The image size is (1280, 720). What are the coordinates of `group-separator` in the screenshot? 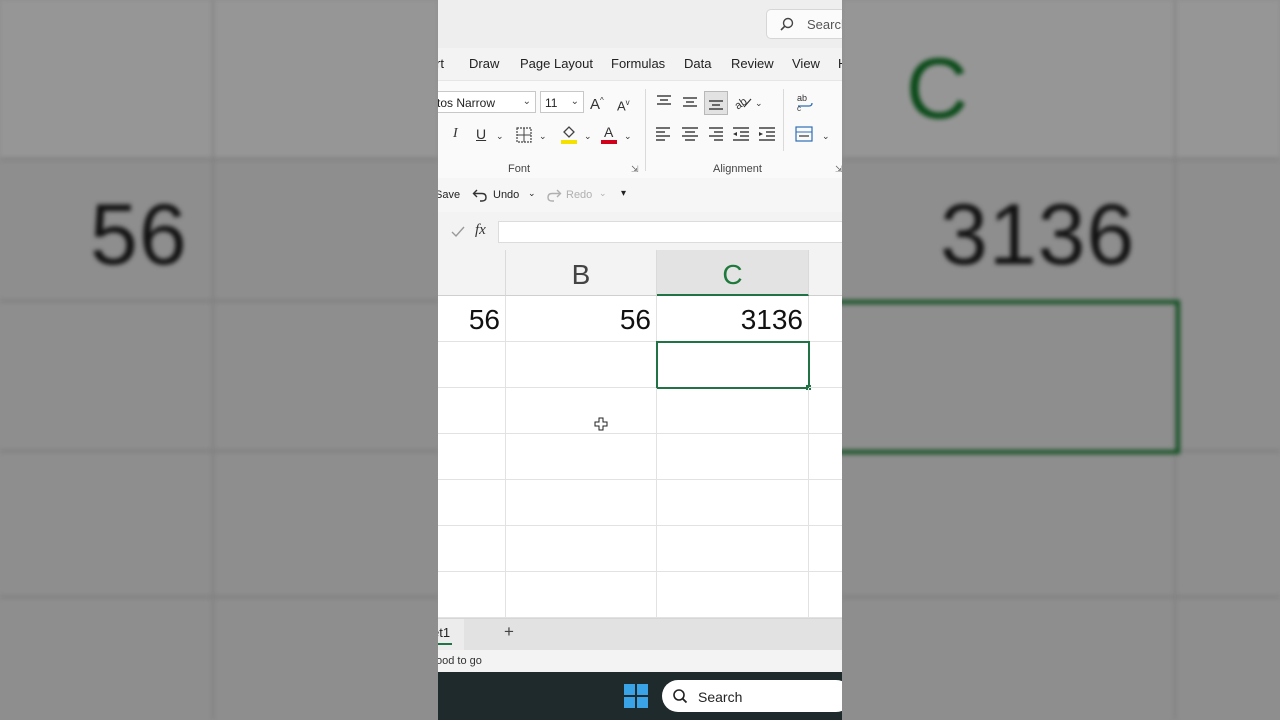 It's located at (783, 120).